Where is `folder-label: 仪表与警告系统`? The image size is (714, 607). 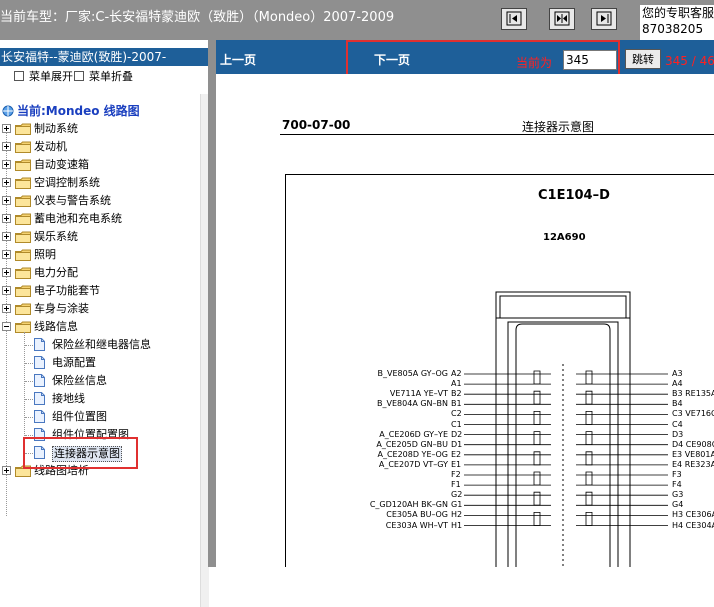 folder-label: 仪表与警告系统 is located at coordinates (72, 200).